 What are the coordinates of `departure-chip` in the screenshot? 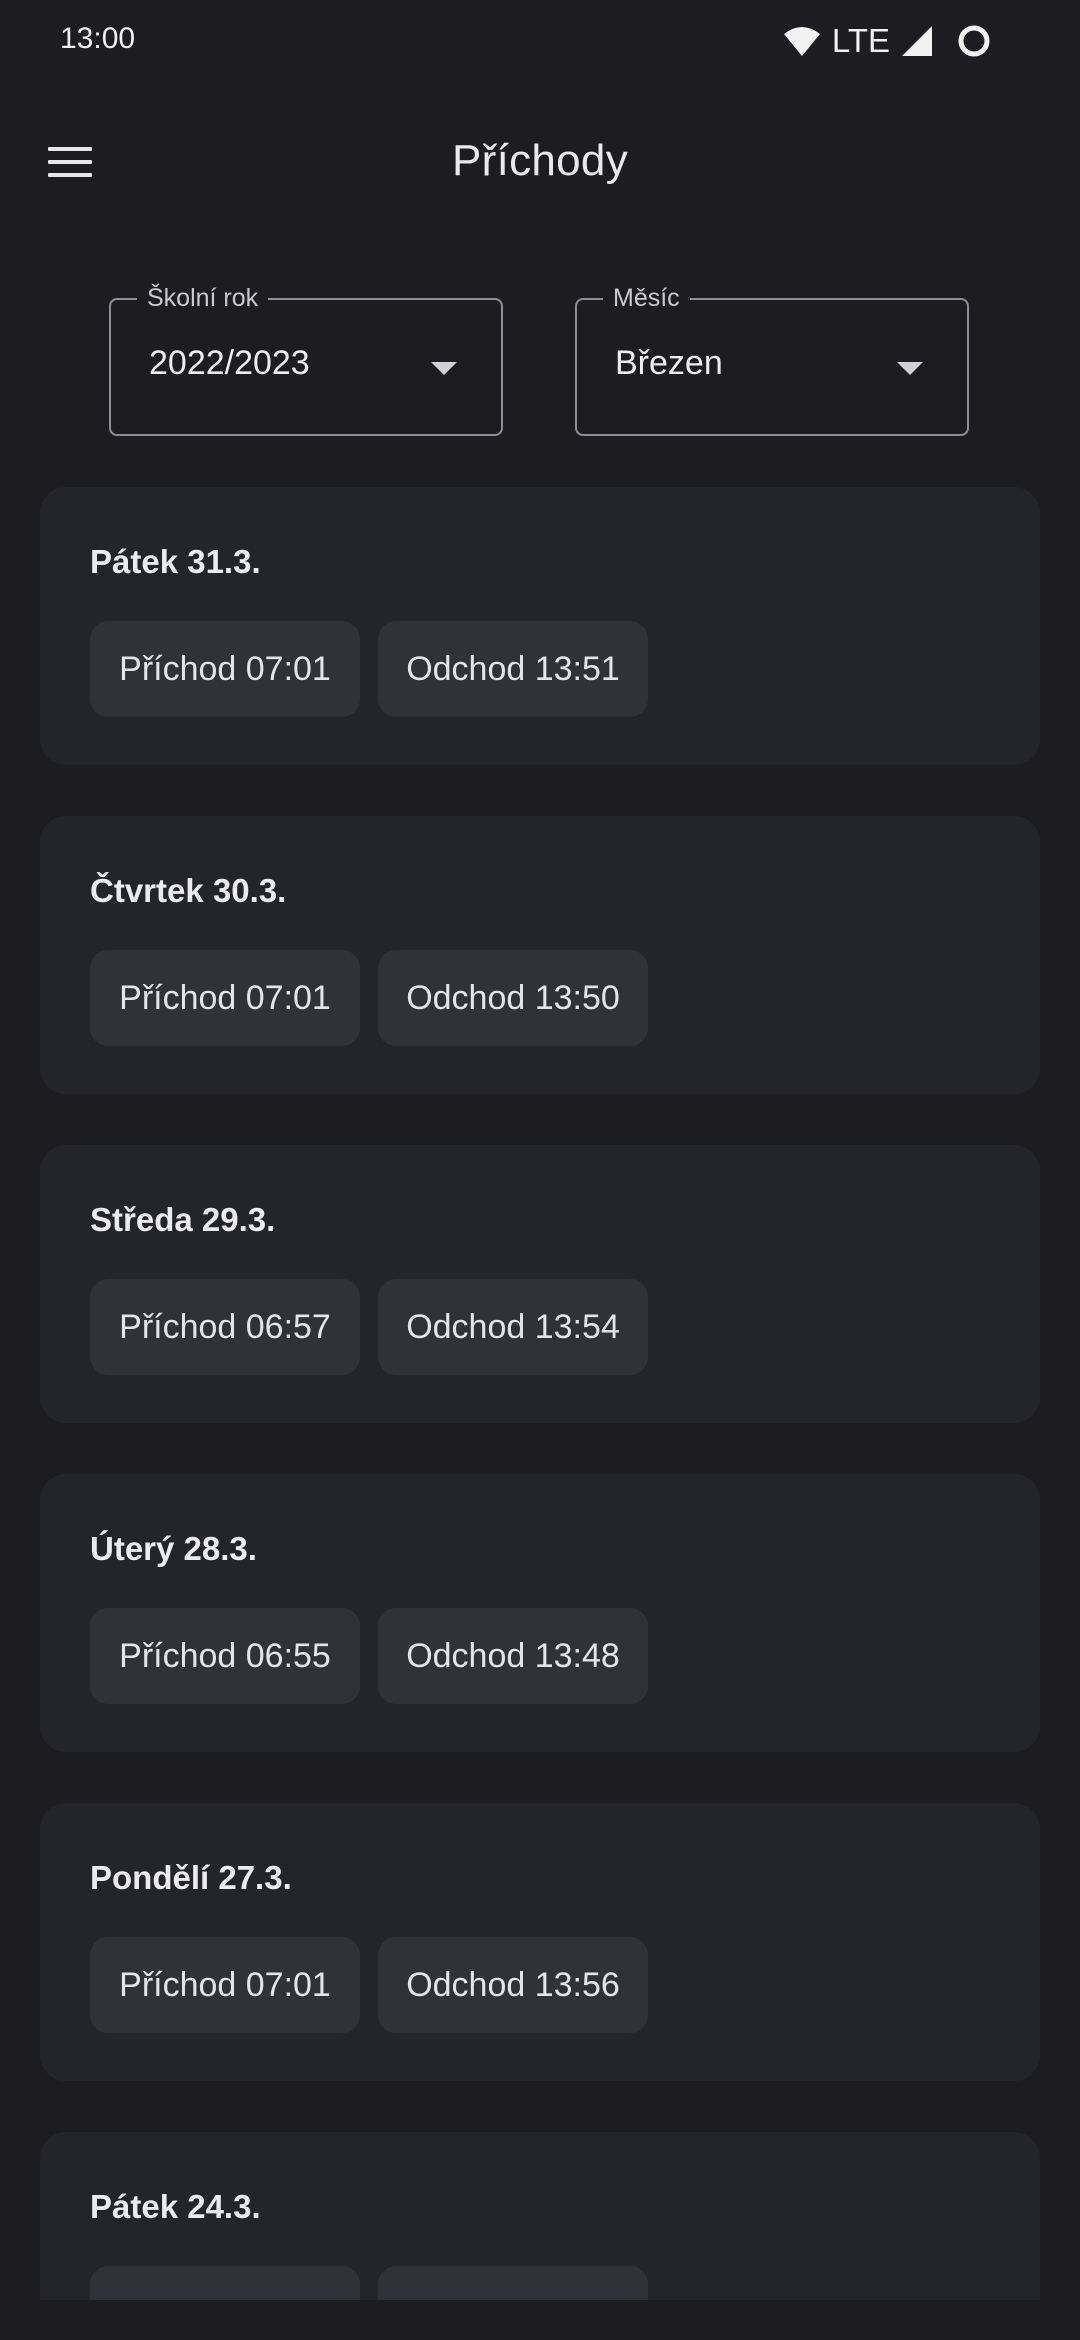 It's located at (513, 2283).